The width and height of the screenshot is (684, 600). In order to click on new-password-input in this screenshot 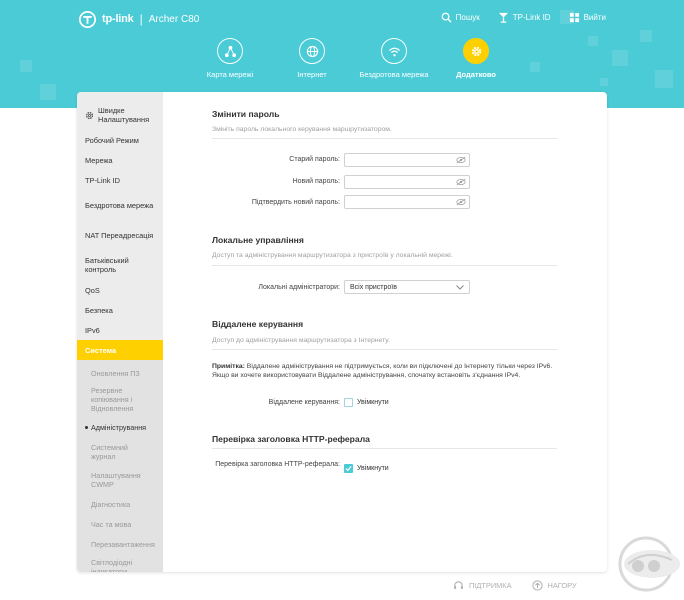, I will do `click(399, 187)`.